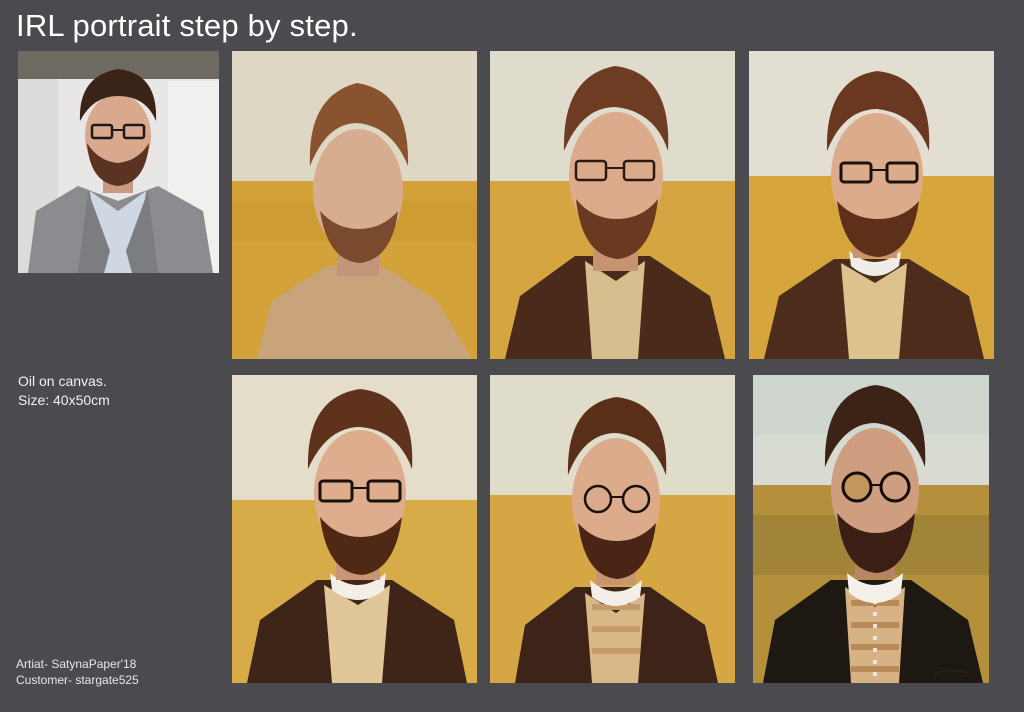 The height and width of the screenshot is (712, 1024). What do you see at coordinates (187, 25) in the screenshot?
I see `page-title: IRL portrait step by step.` at bounding box center [187, 25].